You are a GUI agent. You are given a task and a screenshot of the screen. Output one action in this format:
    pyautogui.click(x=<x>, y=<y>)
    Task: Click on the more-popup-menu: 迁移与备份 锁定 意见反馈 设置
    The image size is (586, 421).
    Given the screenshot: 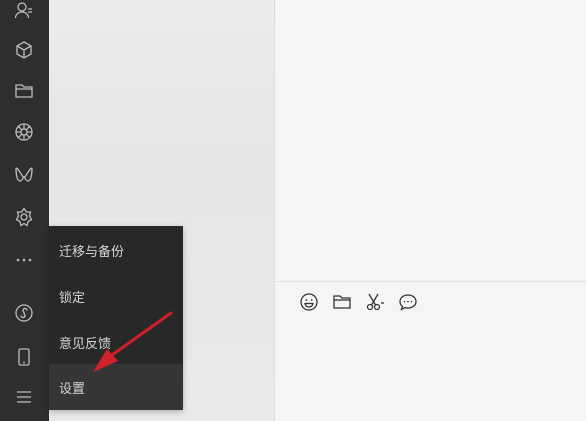 What is the action you would take?
    pyautogui.click(x=116, y=318)
    